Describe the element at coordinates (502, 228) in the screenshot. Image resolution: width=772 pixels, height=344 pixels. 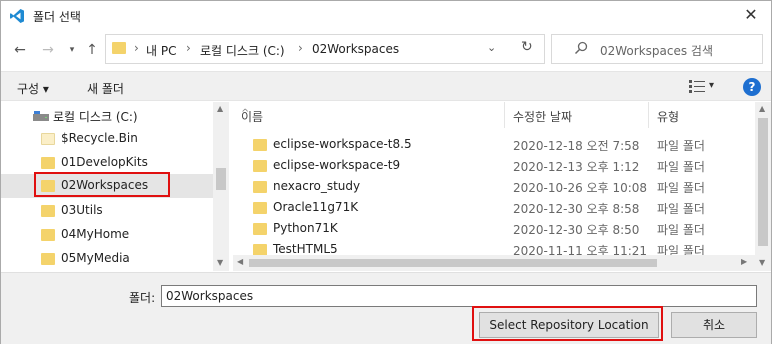
I see `file-row: Python71K 2020-12-30 오후 8:50 파일 폴더` at that location.